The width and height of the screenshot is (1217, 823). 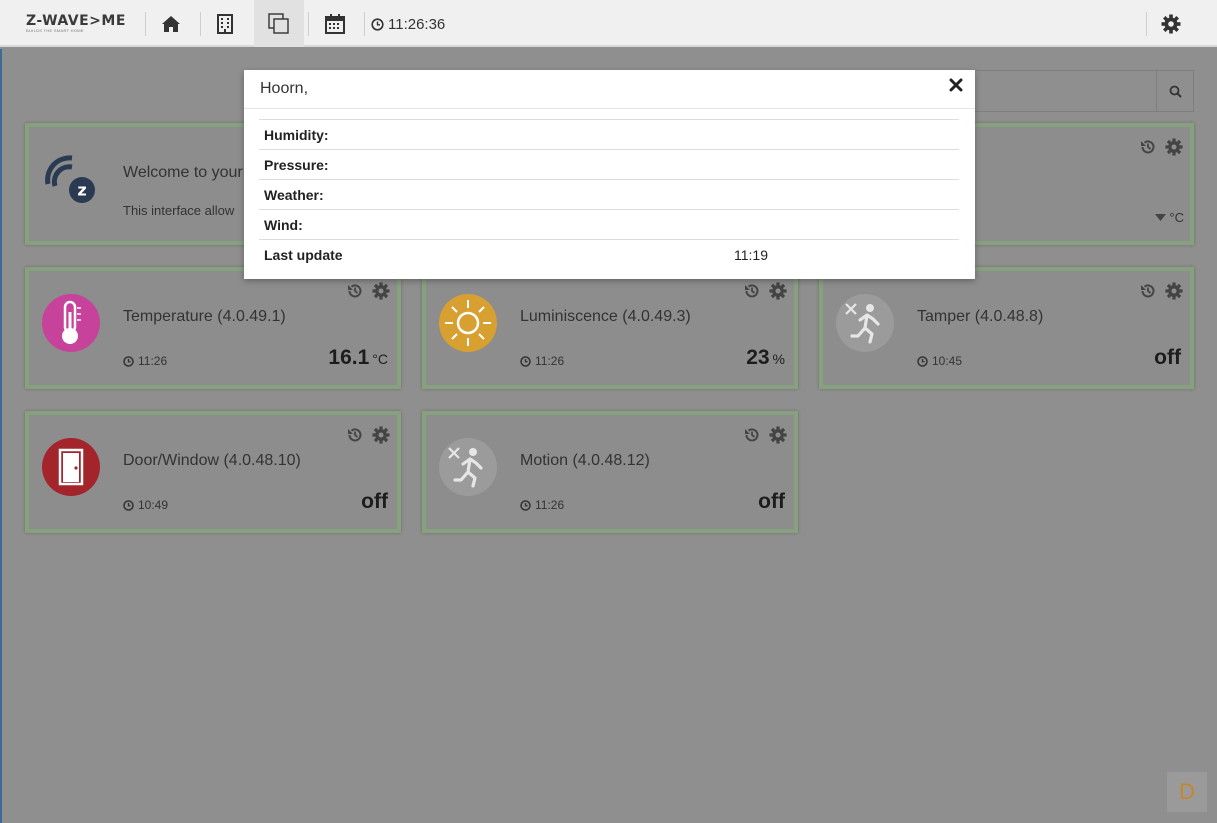 I want to click on settings-button, so click(x=1171, y=23).